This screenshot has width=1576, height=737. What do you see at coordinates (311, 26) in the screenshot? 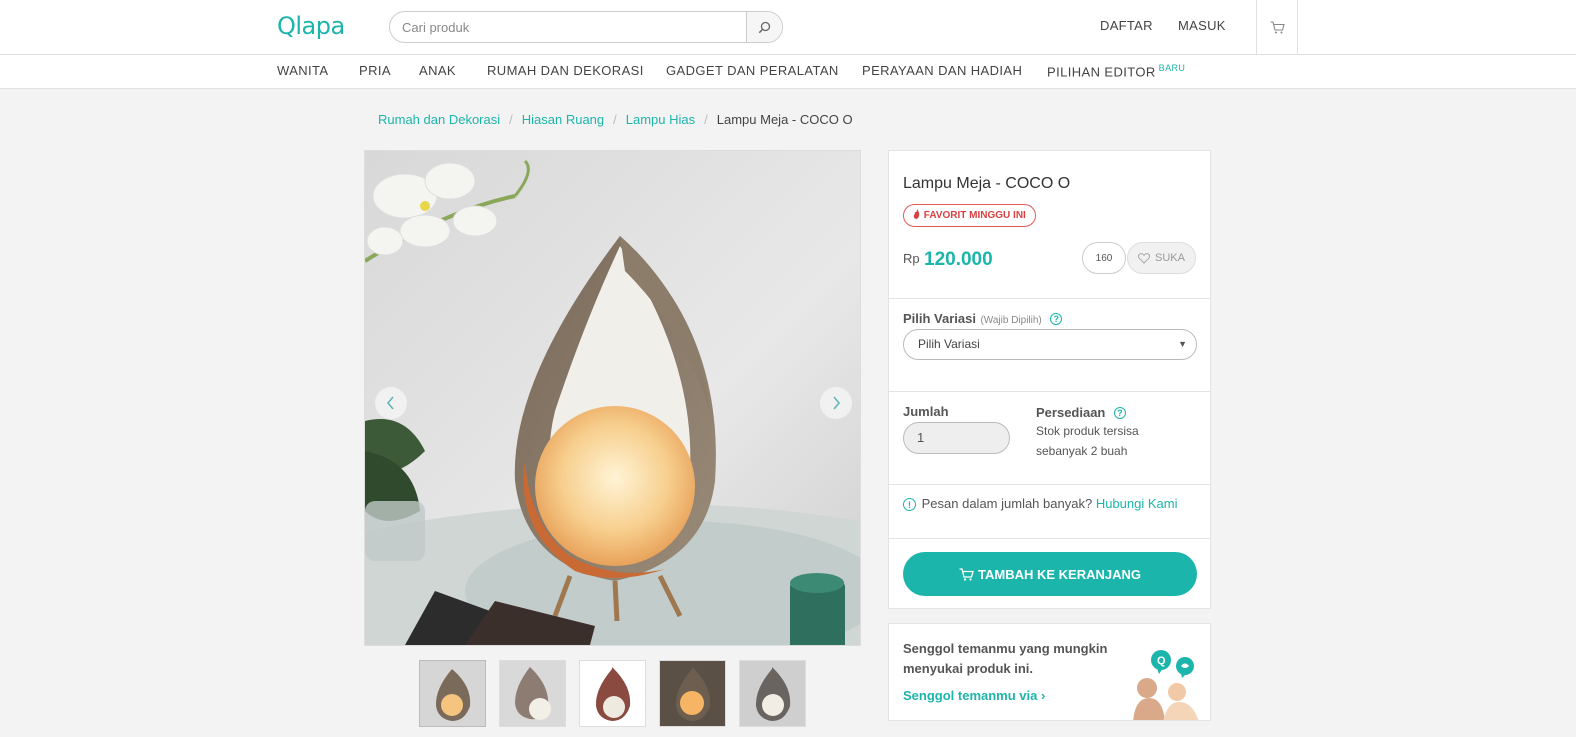
I see `qlapa-logo: Qlapa` at bounding box center [311, 26].